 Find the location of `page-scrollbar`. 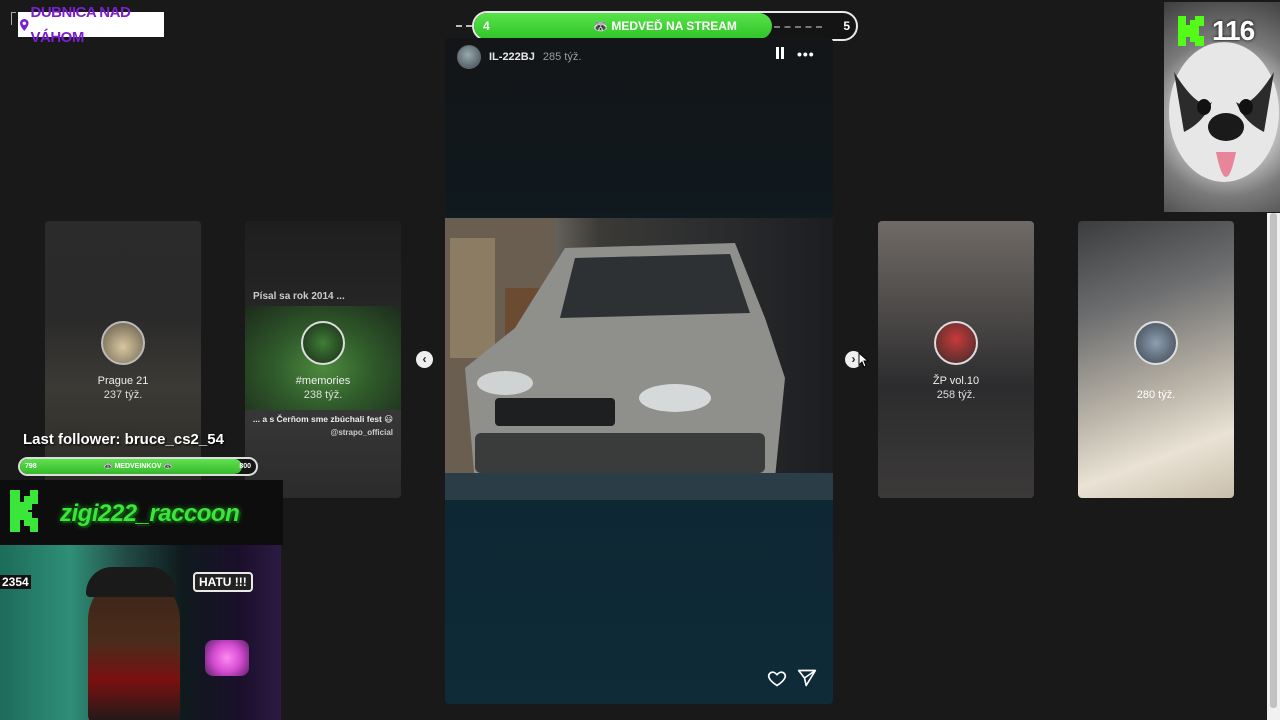

page-scrollbar is located at coordinates (1273, 466).